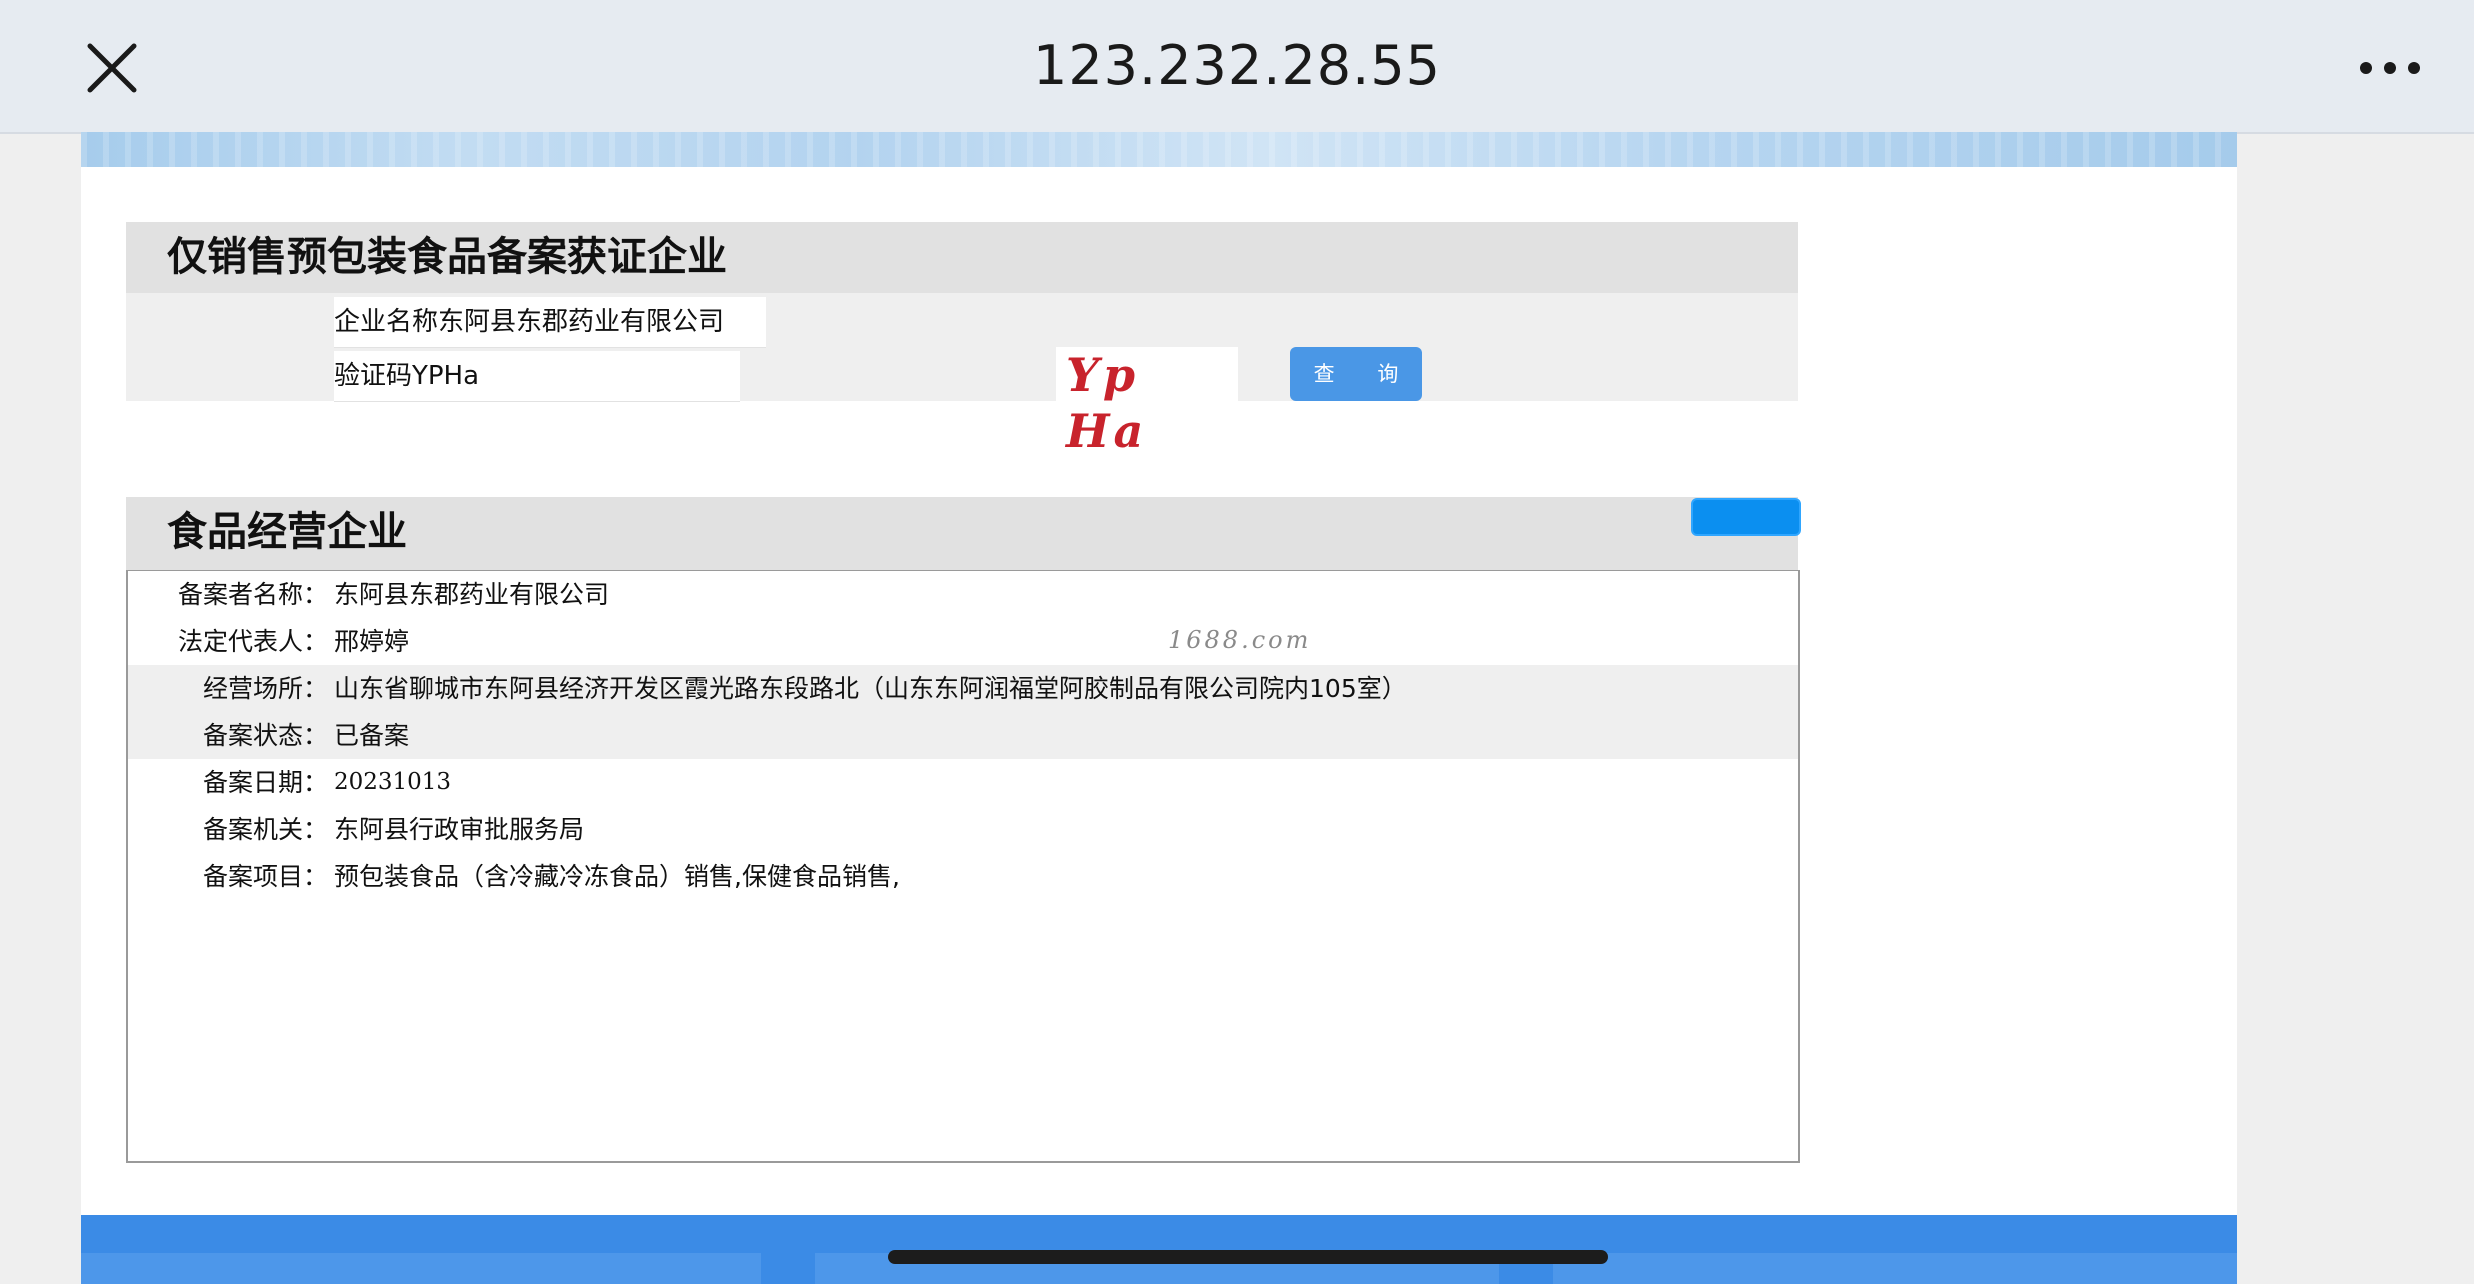 The height and width of the screenshot is (1284, 2474). I want to click on close-icon, so click(112, 68).